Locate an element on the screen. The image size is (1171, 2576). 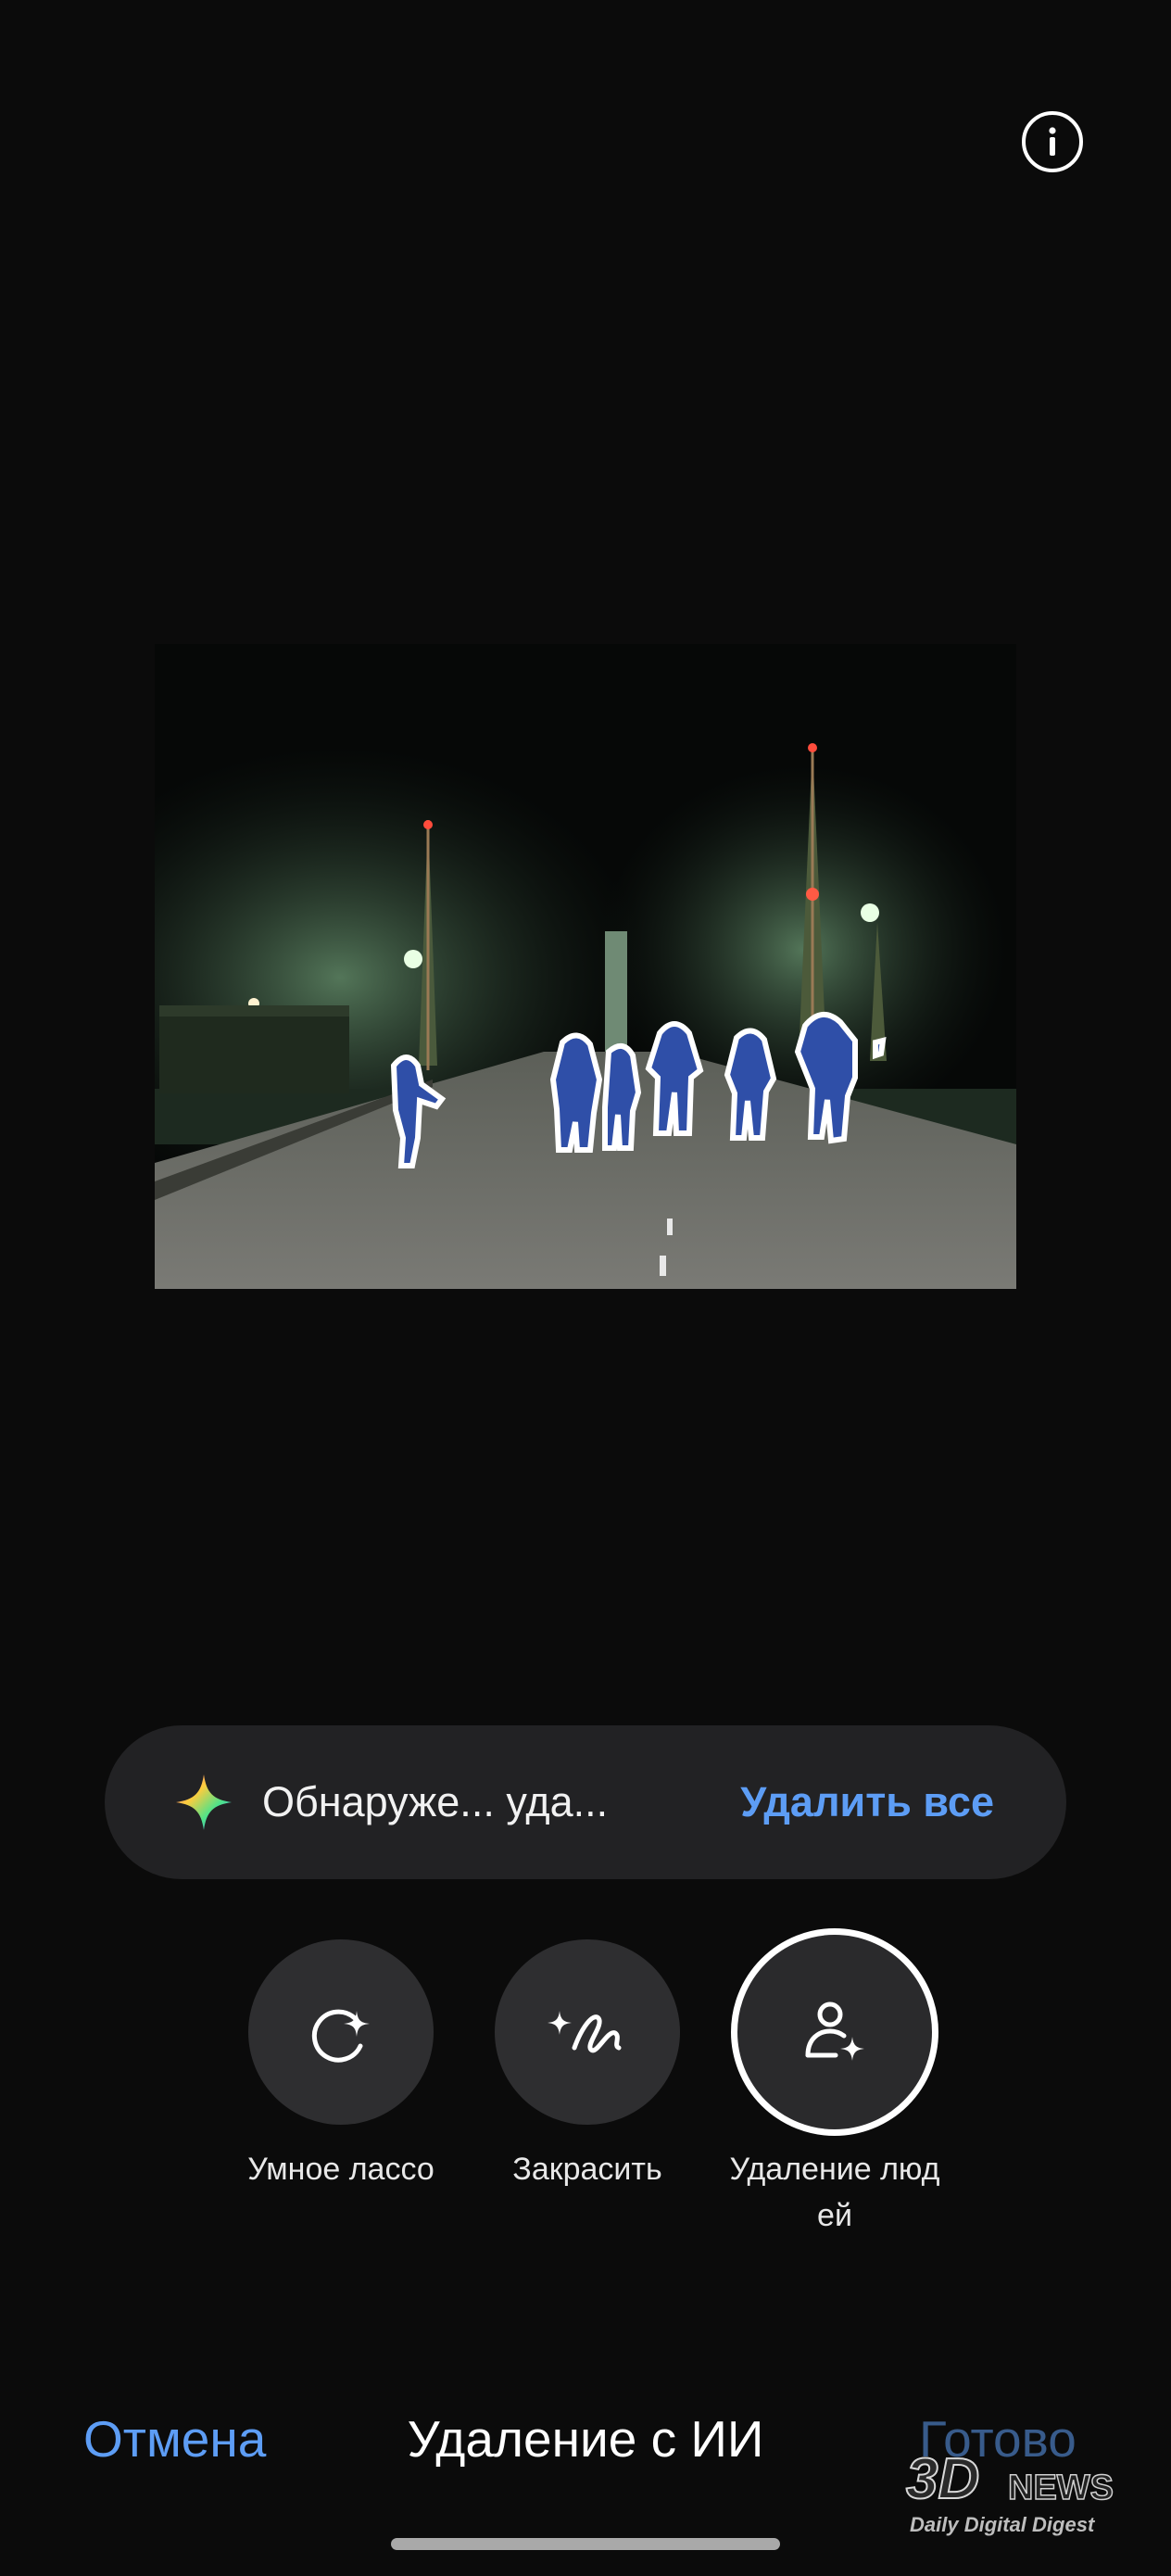
smart-lasso-icon is located at coordinates (340, 2036).